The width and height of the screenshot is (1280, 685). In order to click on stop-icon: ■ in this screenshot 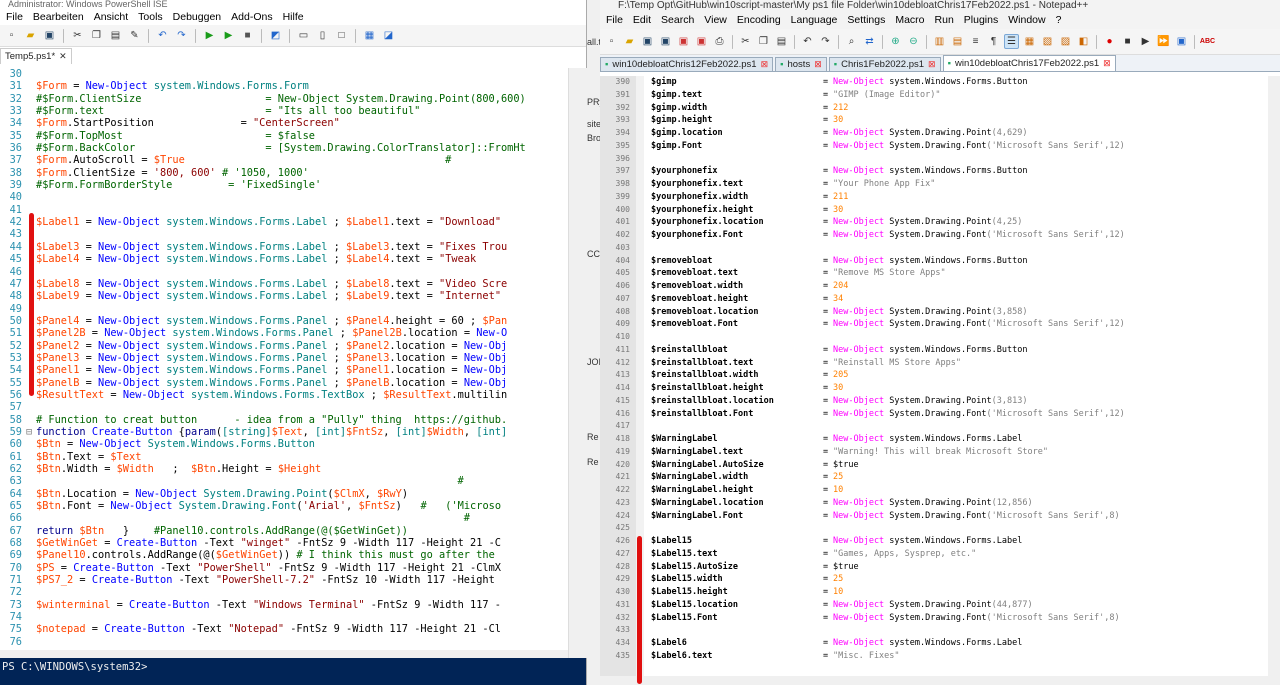, I will do `click(247, 35)`.